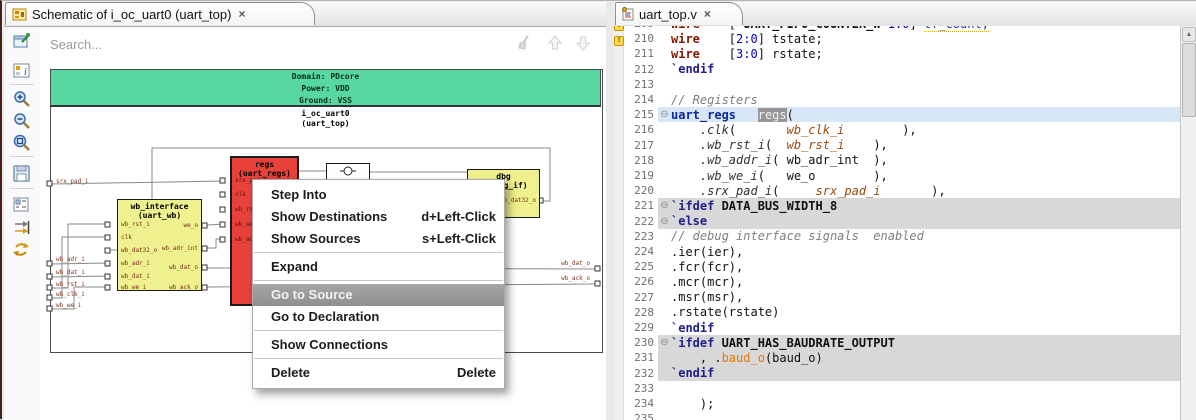 The height and width of the screenshot is (420, 1196). I want to click on code-line-225: 225 .fcr(fcr),, so click(897, 266).